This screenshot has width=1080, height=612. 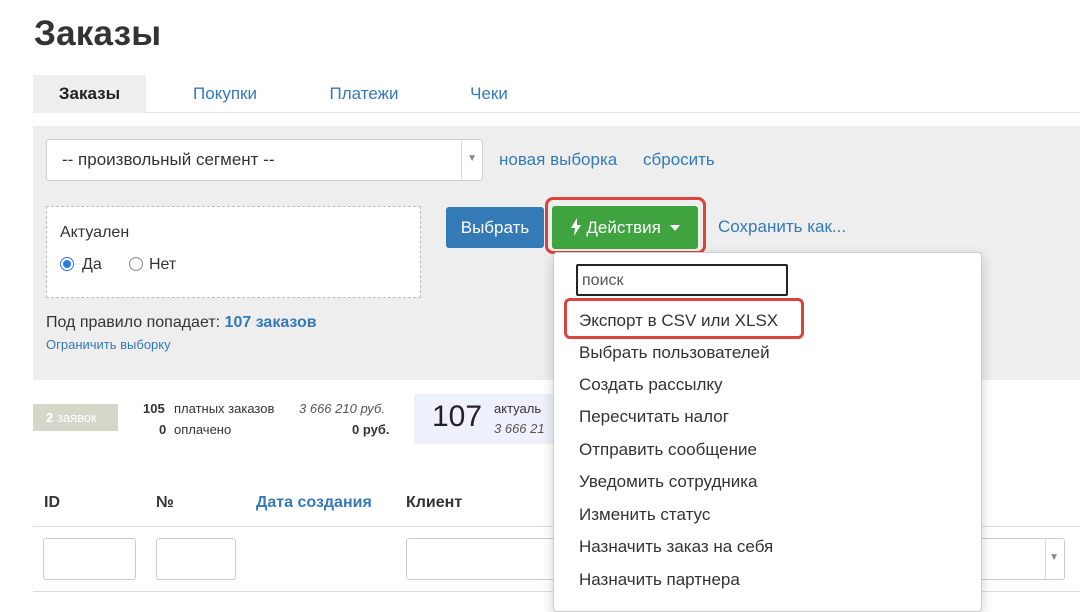 I want to click on condition-block: Актуален Да Нет, so click(x=233, y=252).